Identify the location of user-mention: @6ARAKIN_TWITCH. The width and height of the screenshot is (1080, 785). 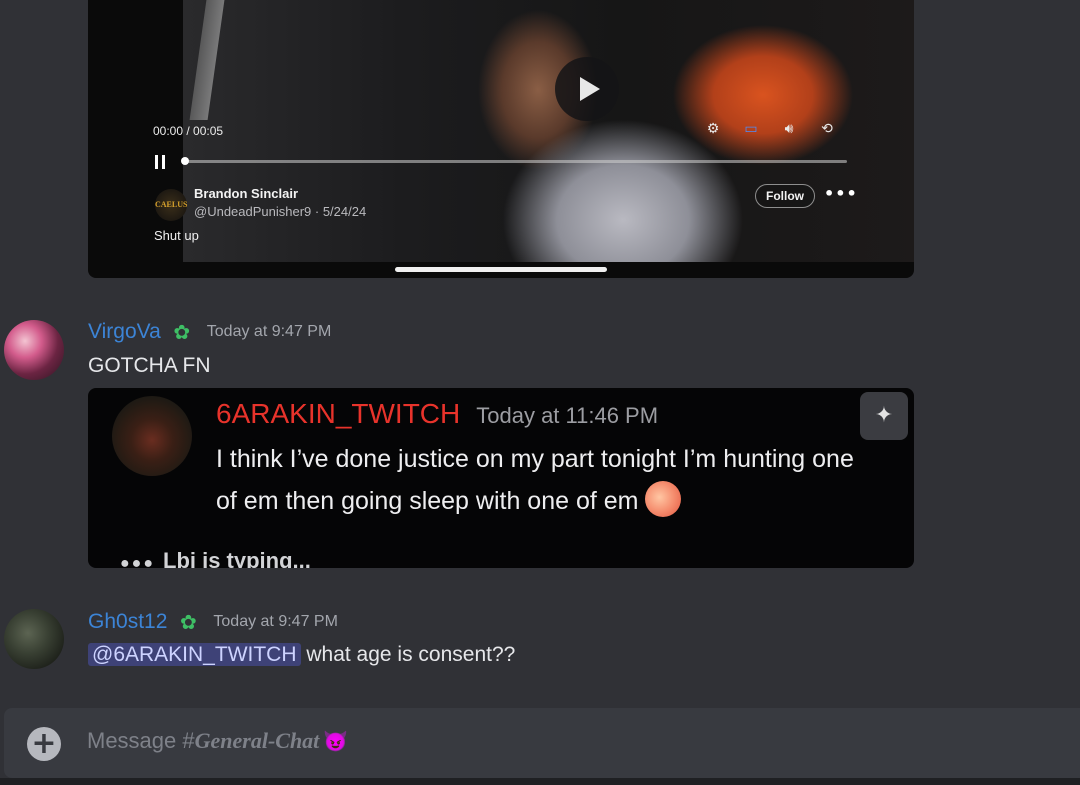
(194, 654).